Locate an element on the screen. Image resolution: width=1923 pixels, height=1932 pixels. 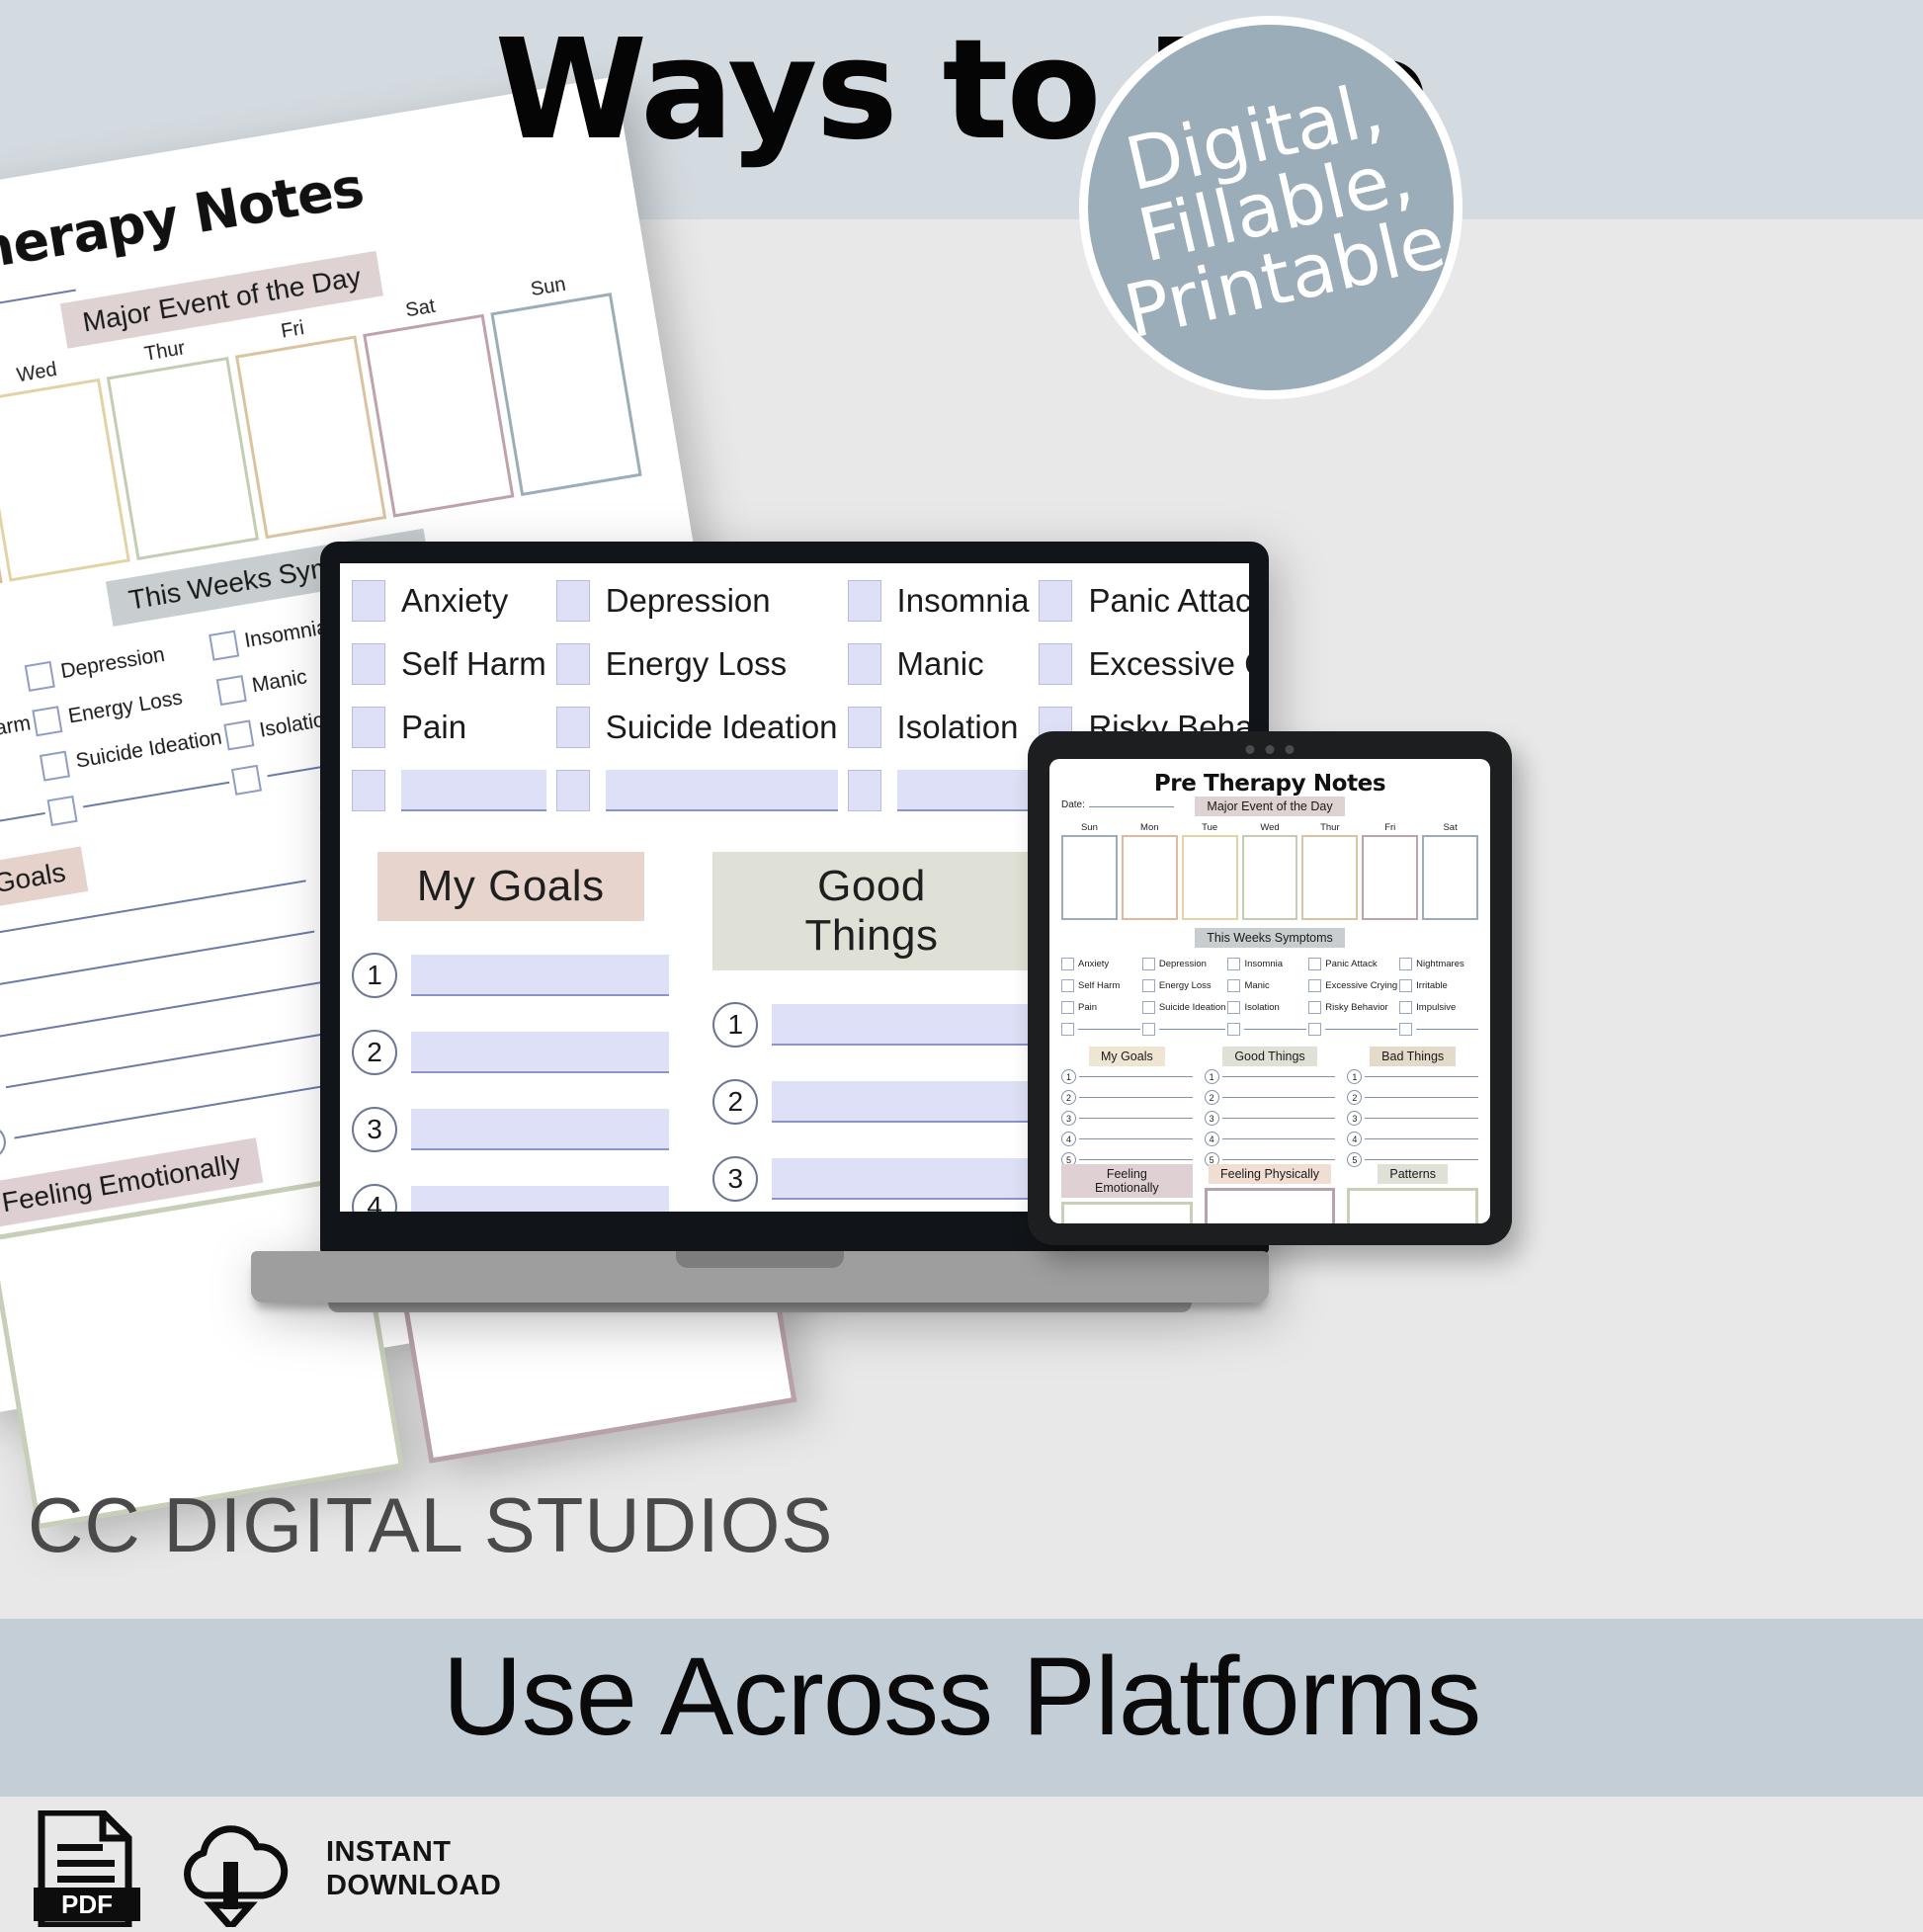
tablet-symptom-row: Impulsive is located at coordinates (1438, 1007).